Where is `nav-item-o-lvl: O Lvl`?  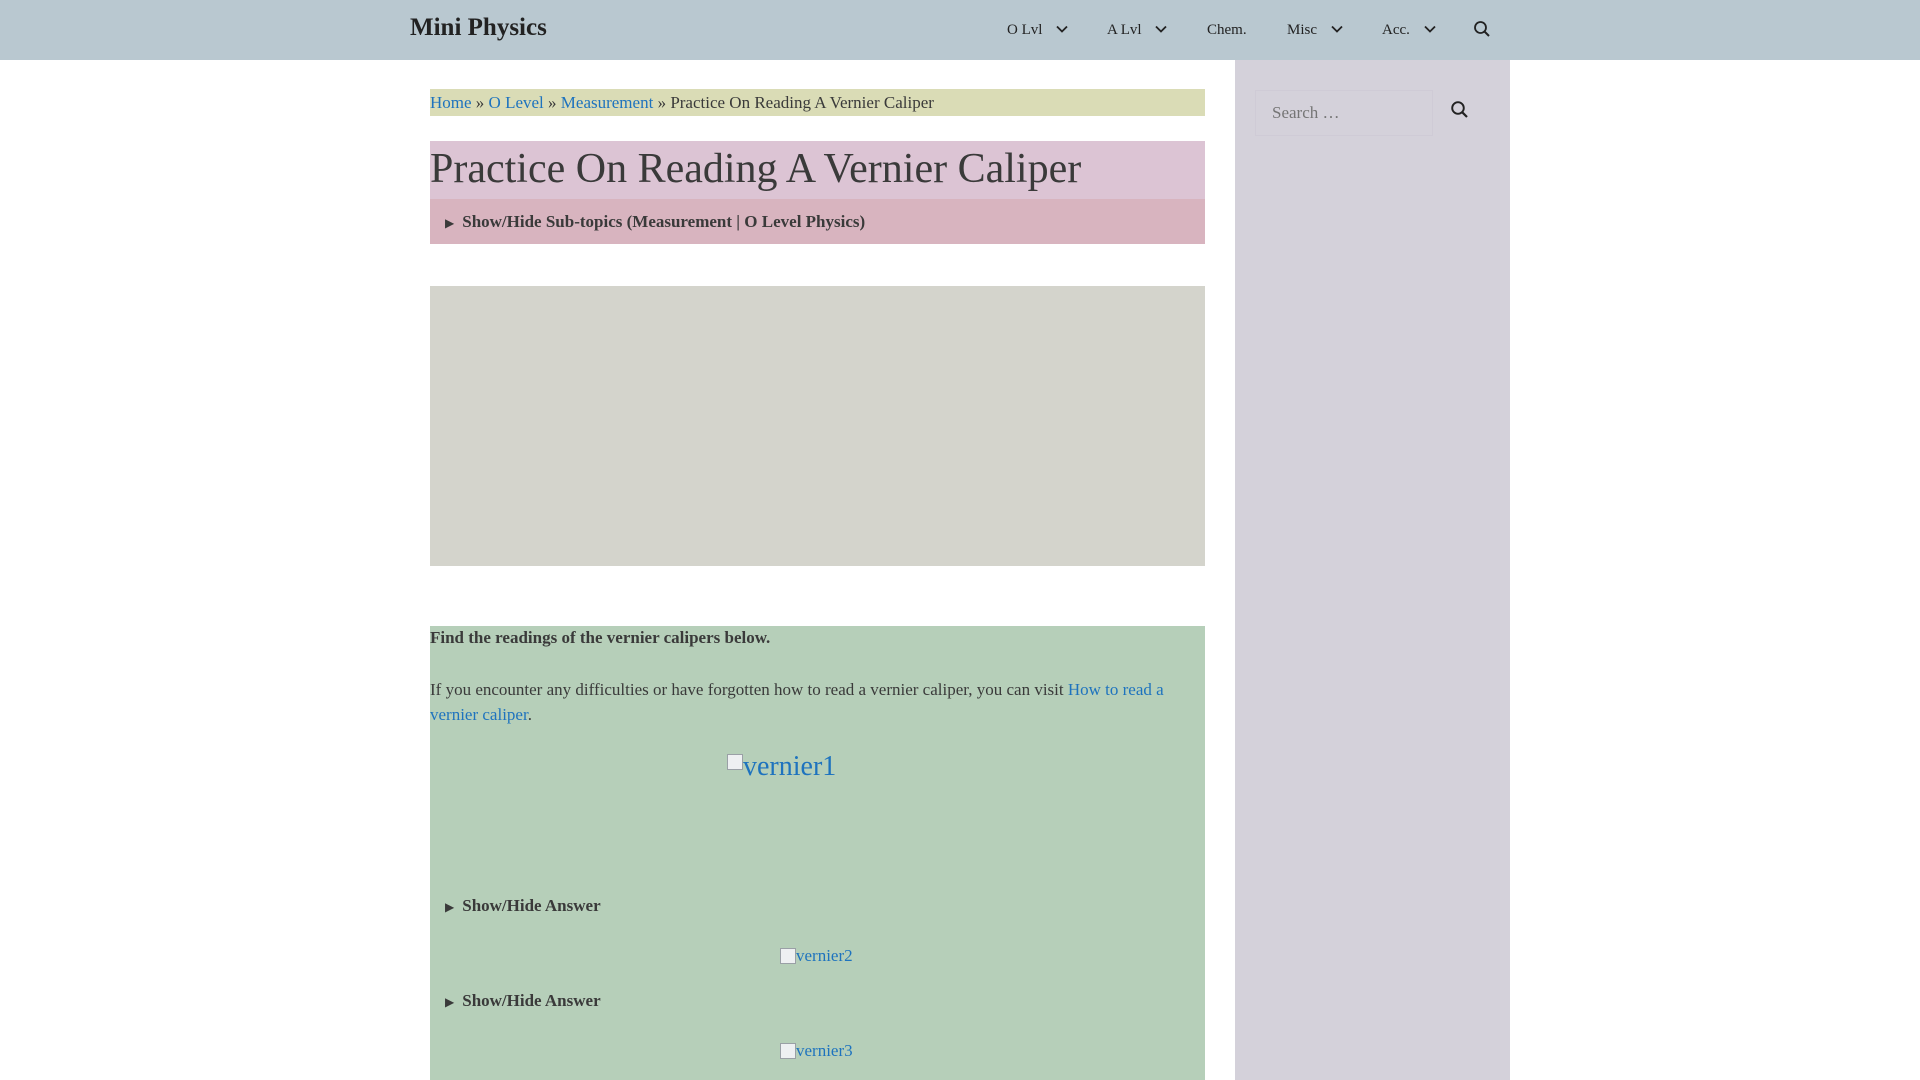
nav-item-o-lvl: O Lvl is located at coordinates (1037, 30).